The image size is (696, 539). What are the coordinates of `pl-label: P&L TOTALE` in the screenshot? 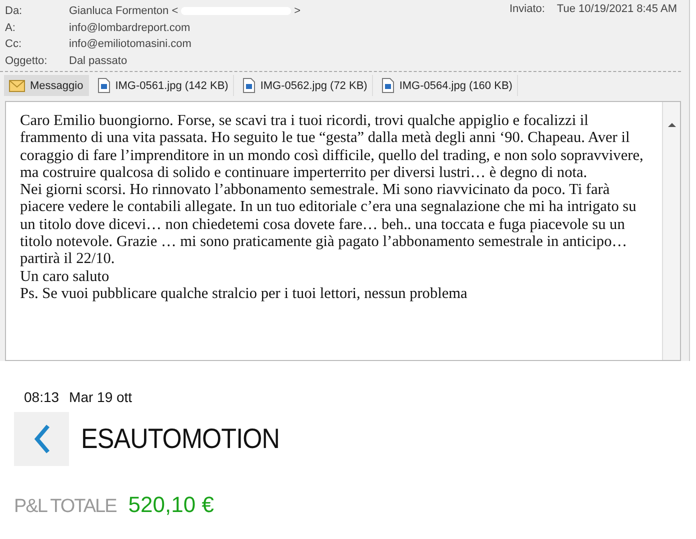 It's located at (65, 507).